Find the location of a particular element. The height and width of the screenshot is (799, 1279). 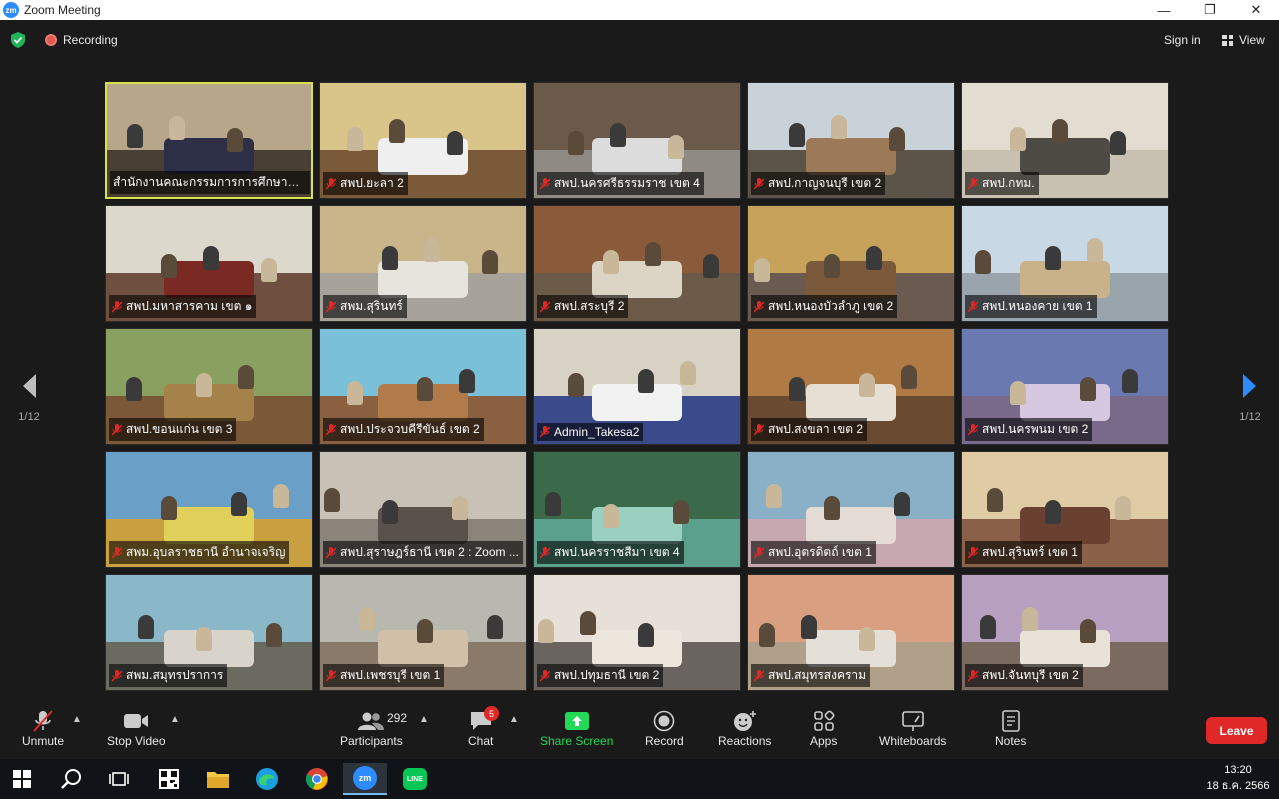

participant-video-tile: สพป.มหาสารคาม เขต ๑ is located at coordinates (209, 263).